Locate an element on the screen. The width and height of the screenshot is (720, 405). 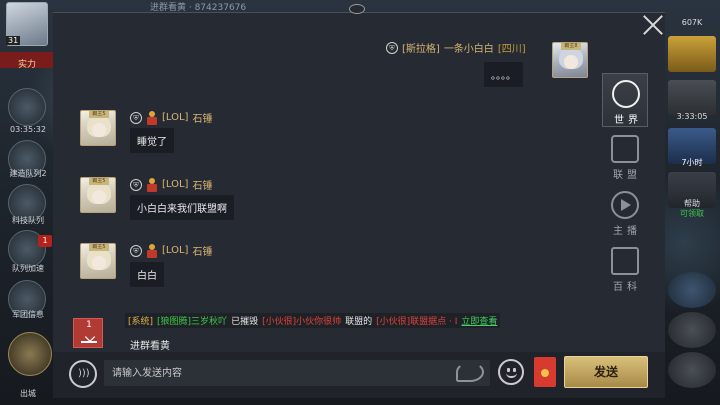
background-top-text: 进群看黄 · 874237676 is located at coordinates (198, 8).